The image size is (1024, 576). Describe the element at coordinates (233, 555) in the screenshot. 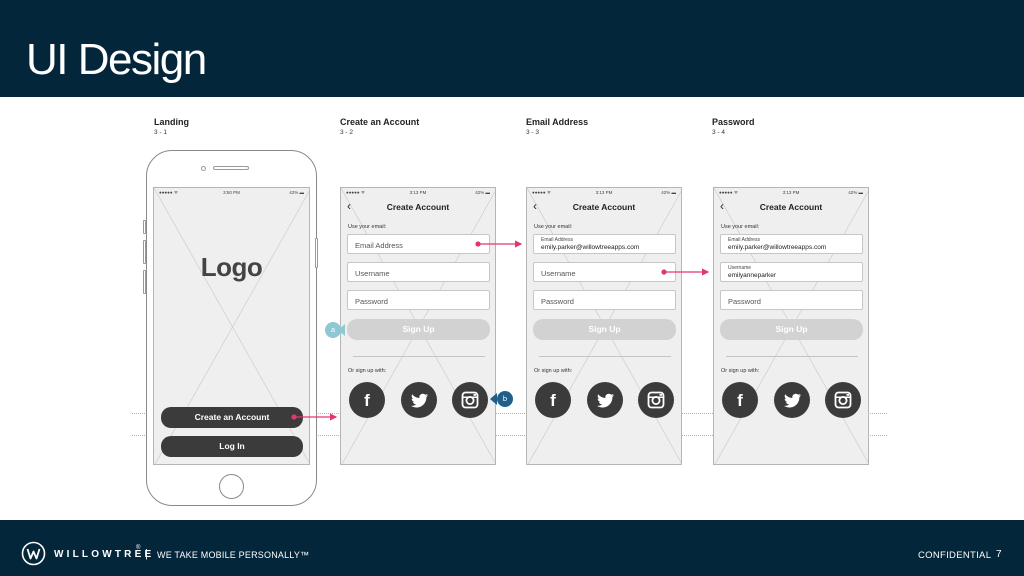

I see `brand-tagline: WE TAKE MOBILE PERSONALLY™` at that location.